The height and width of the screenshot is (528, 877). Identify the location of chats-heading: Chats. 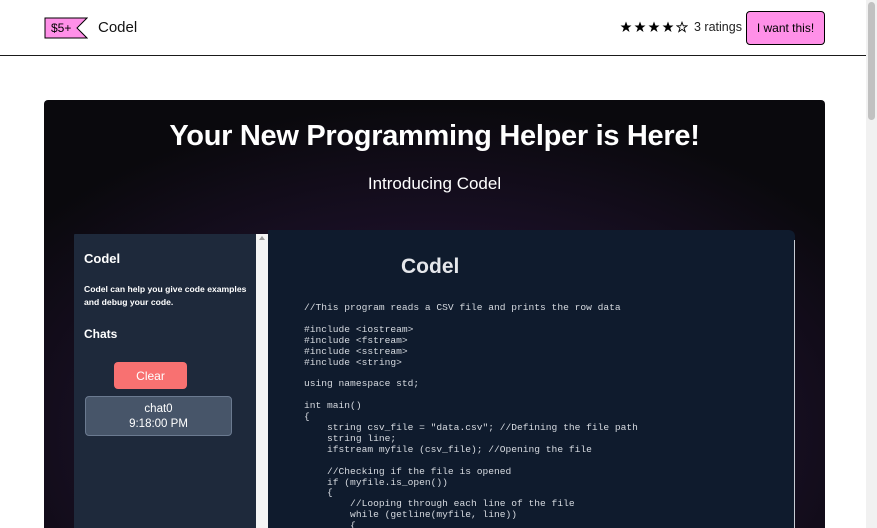
(101, 334).